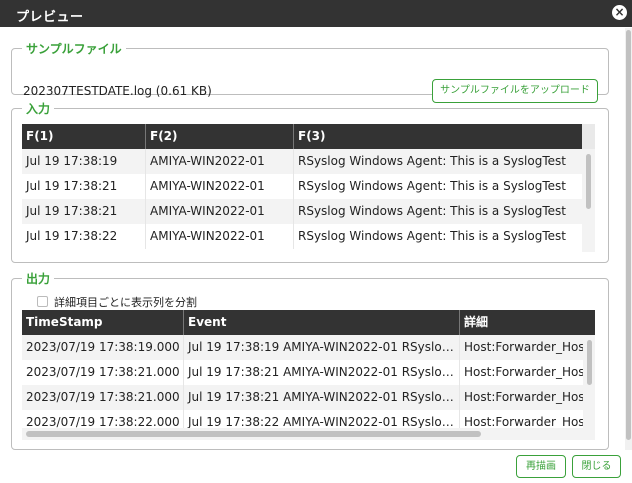  Describe the element at coordinates (74, 49) in the screenshot. I see `sample-file-legend: サンプルファイル` at that location.